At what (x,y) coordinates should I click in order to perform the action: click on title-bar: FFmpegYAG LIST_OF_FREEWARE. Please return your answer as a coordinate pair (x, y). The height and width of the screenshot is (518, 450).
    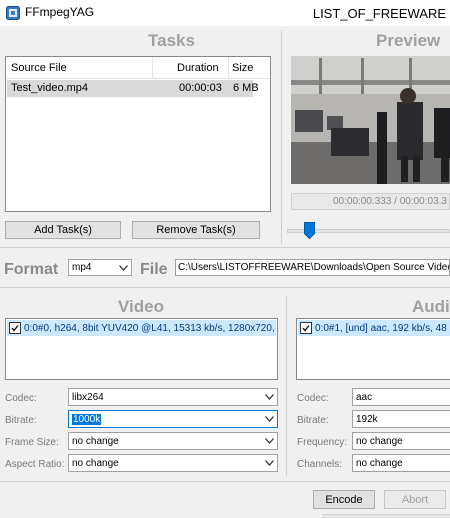
    Looking at the image, I should click on (225, 13).